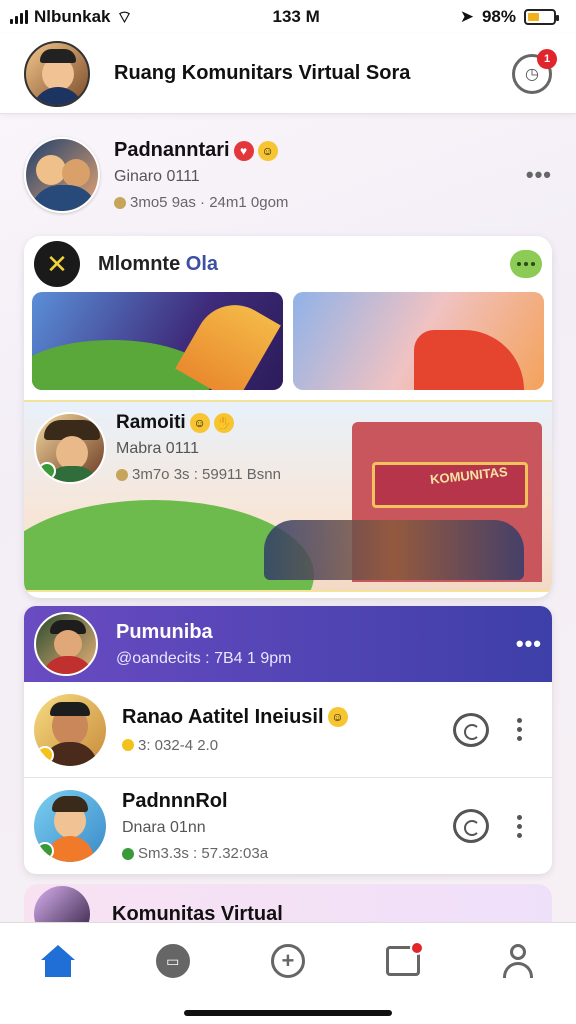  What do you see at coordinates (209, 202) in the screenshot?
I see `post-meta-text: 3mo5 9as · 24m1 0gom` at bounding box center [209, 202].